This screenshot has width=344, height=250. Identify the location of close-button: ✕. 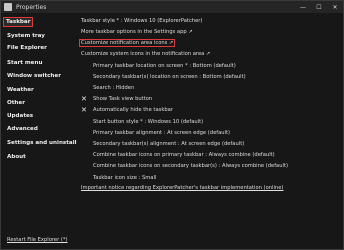
(335, 7).